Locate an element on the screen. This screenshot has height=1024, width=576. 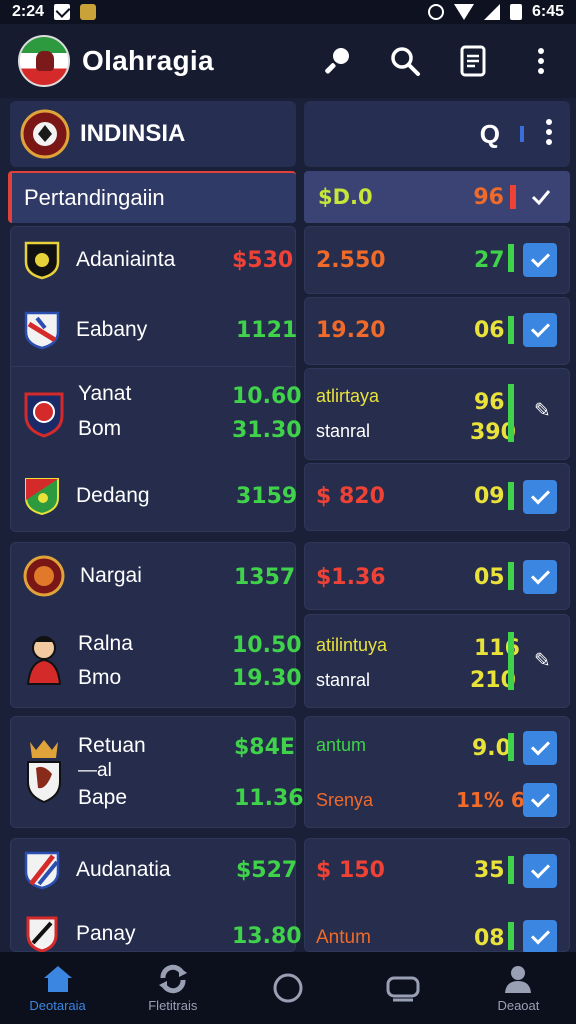
battery-icon is located at coordinates (515, 12).